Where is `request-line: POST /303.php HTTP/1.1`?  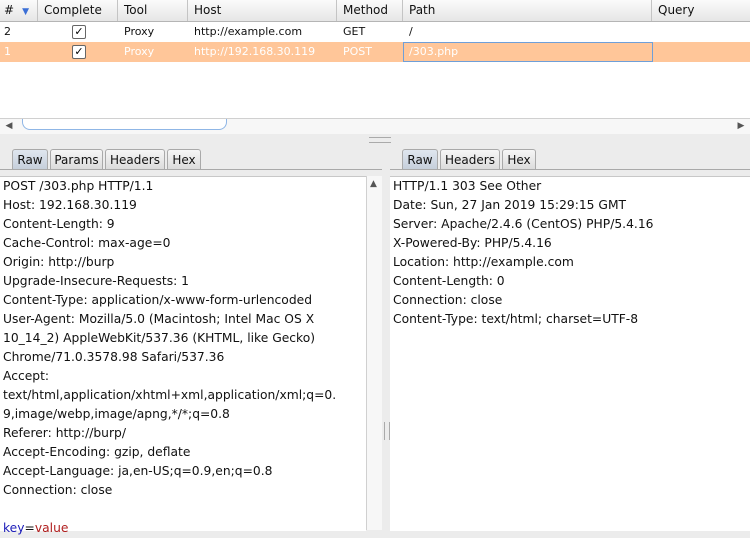
request-line: POST /303.php HTTP/1.1 is located at coordinates (78, 186).